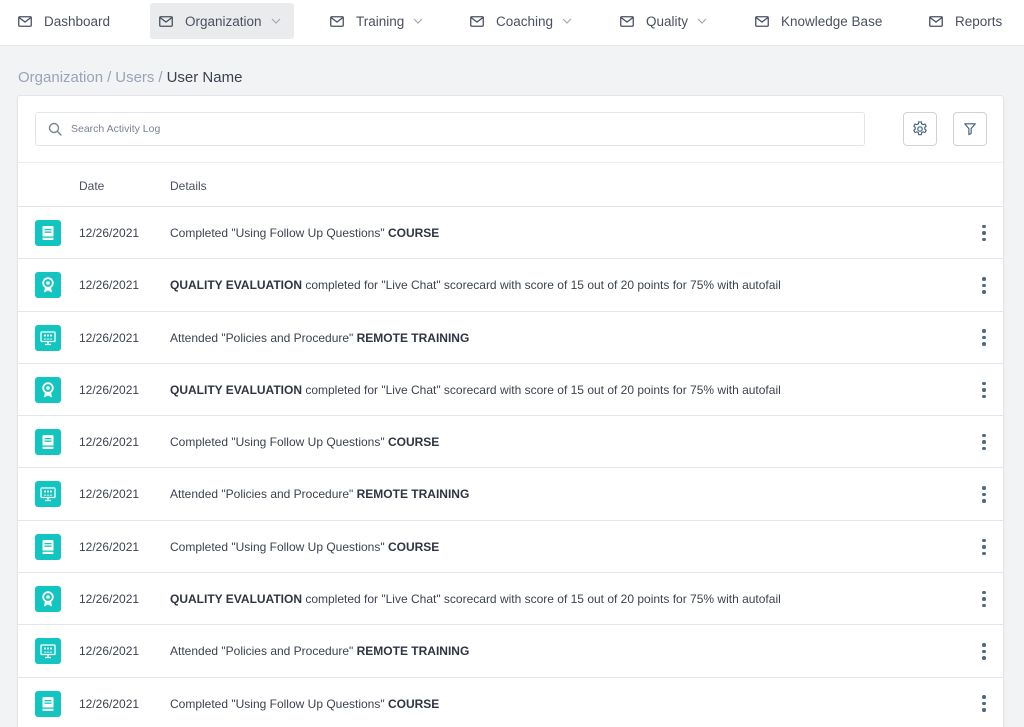 This screenshot has height=727, width=1024. I want to click on remote-training-type-badge, so click(48, 651).